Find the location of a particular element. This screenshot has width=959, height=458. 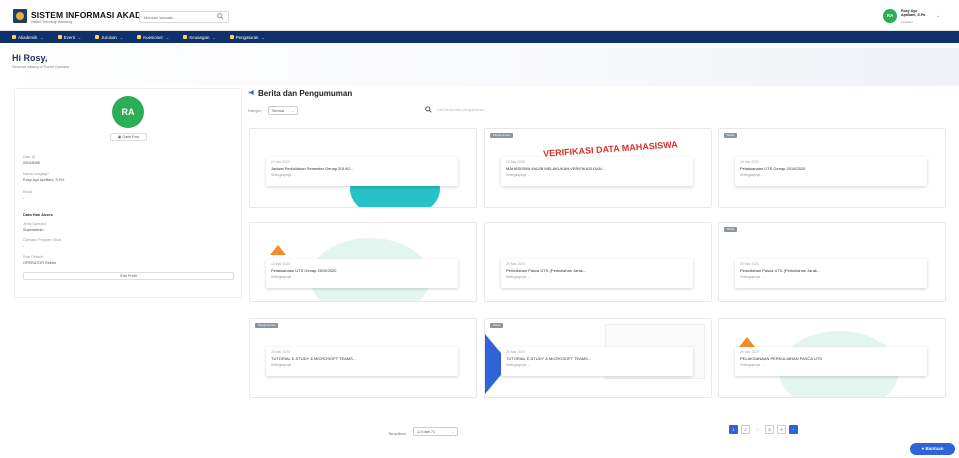

nav-item-keuangan: Keuangan ⌄ is located at coordinates (199, 37).